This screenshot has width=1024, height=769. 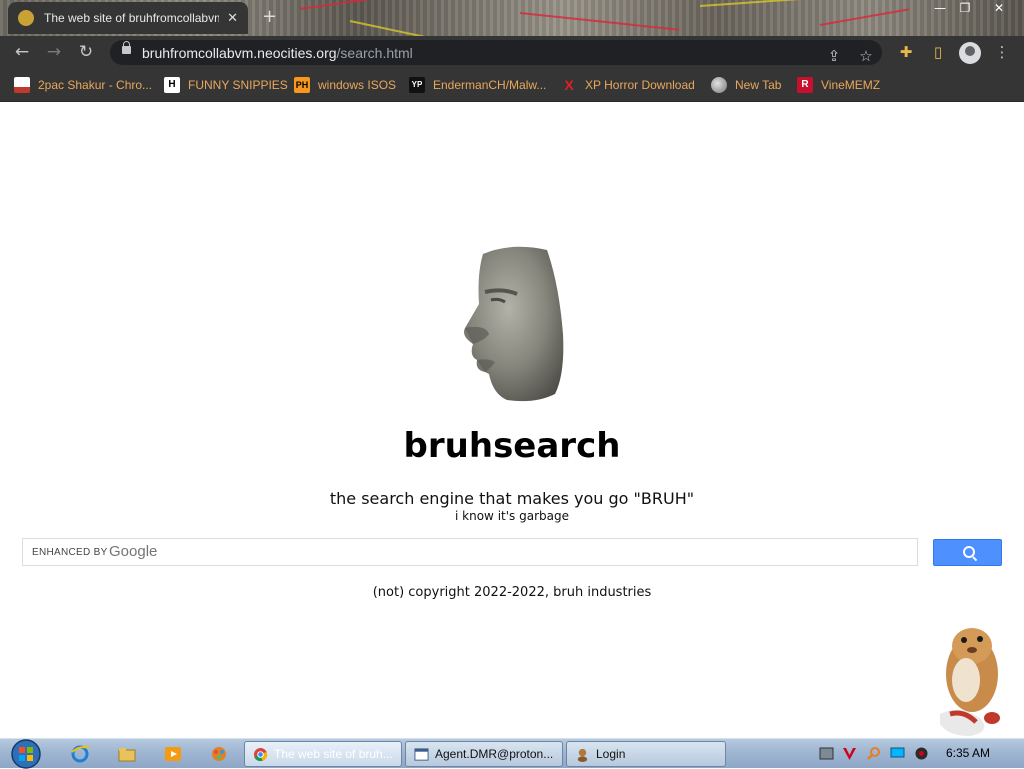 I want to click on bookmark-star-icon: ☆, so click(x=866, y=56).